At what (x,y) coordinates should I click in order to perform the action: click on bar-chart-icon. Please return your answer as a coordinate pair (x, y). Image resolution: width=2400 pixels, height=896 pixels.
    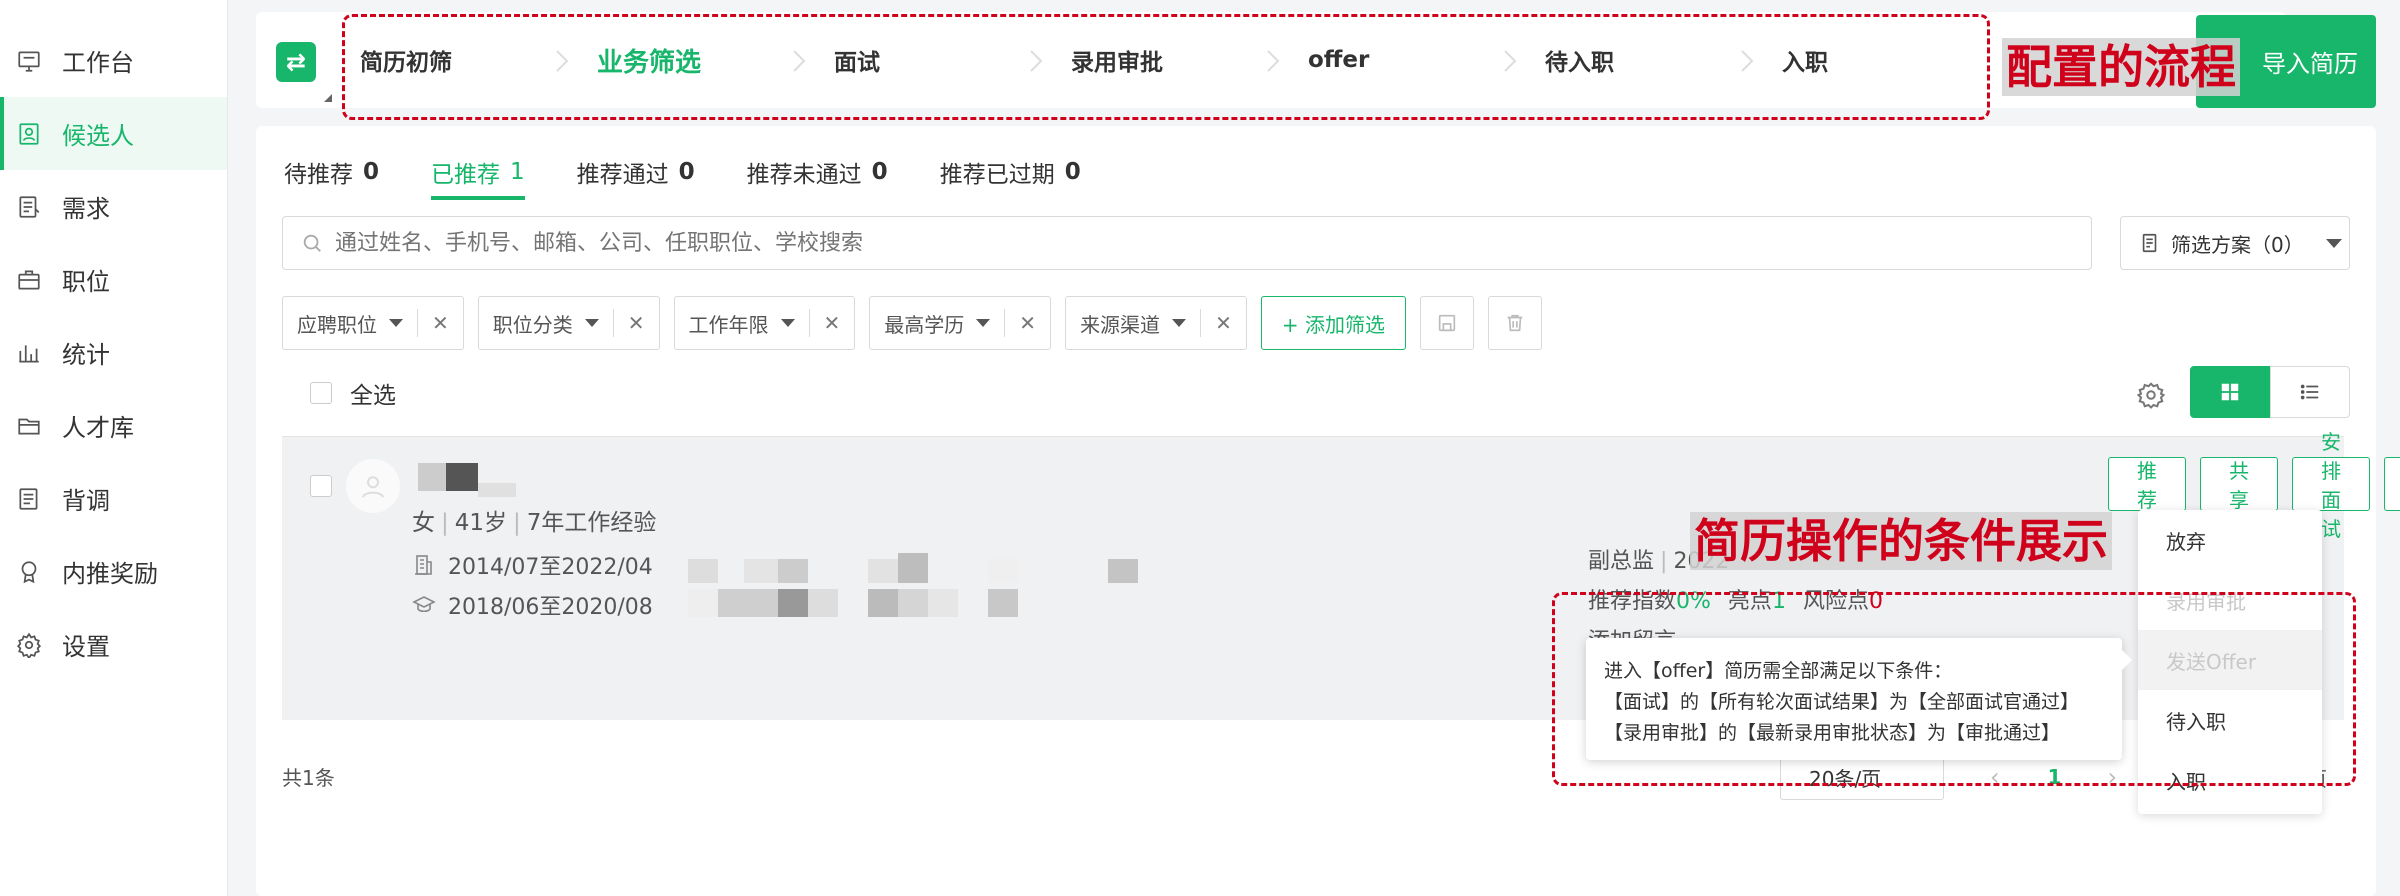
    Looking at the image, I should click on (29, 353).